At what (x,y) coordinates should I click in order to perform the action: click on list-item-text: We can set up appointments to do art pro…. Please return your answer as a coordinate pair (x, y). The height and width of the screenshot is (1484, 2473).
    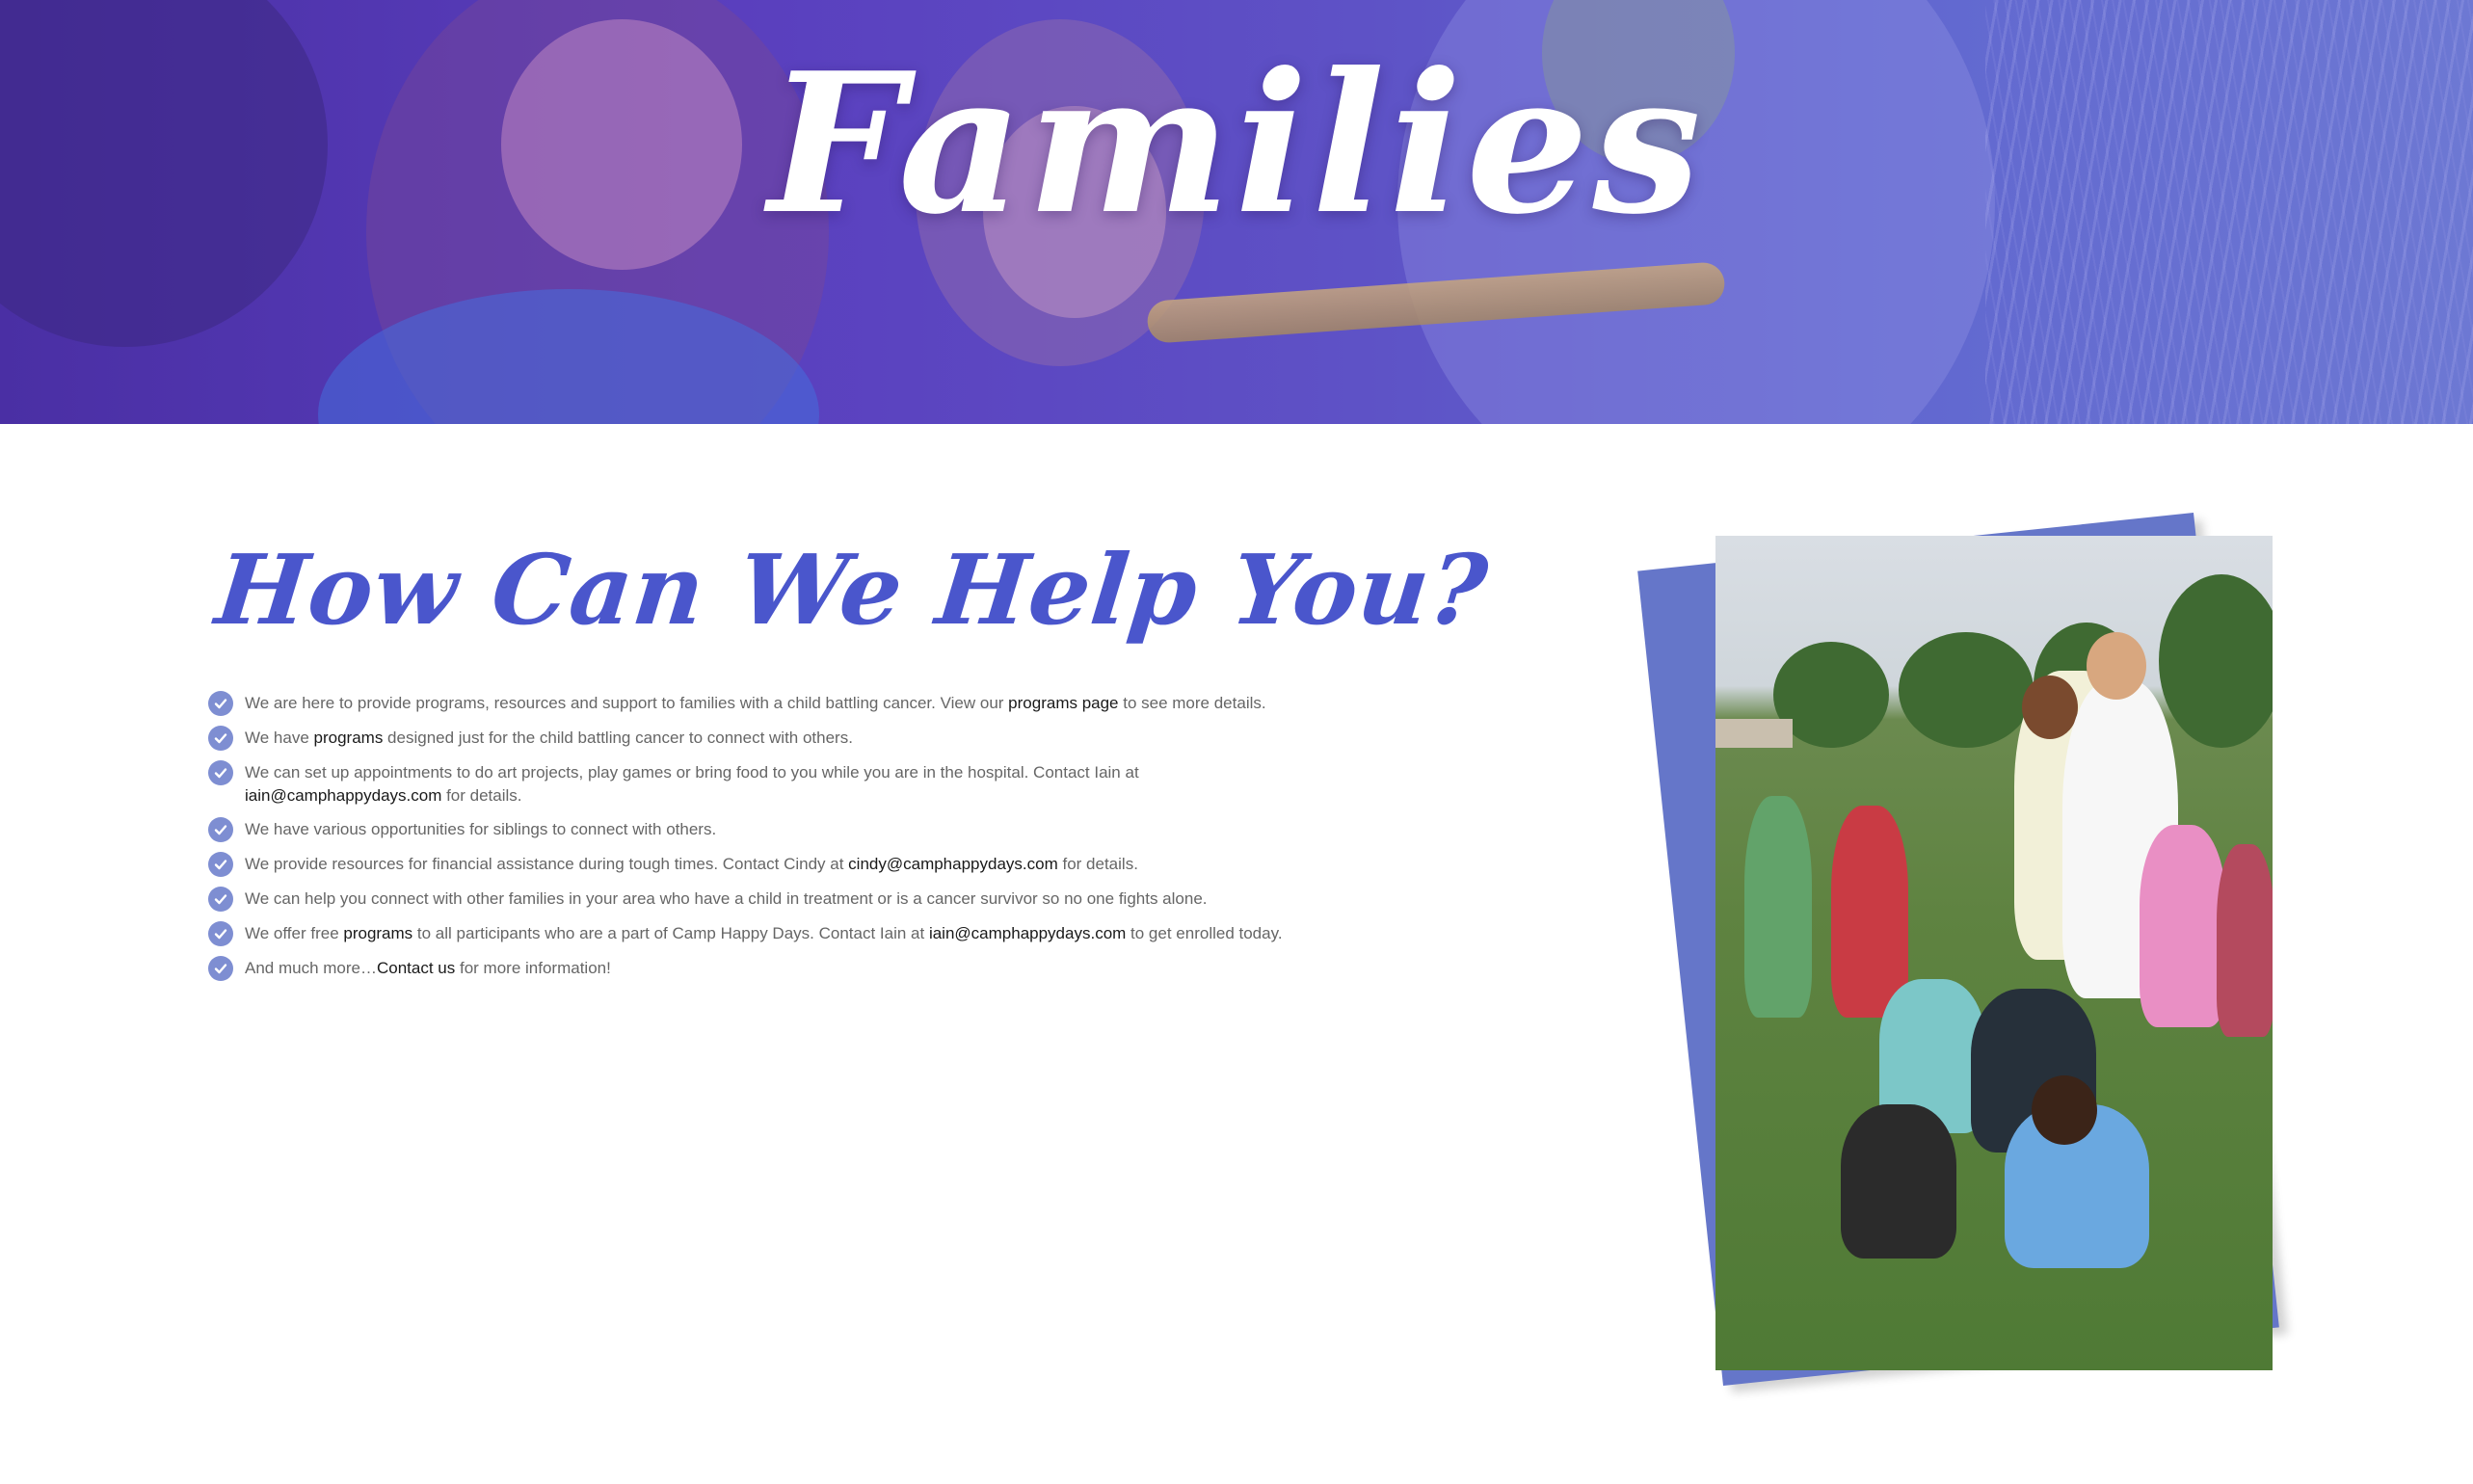
    Looking at the image, I should click on (692, 784).